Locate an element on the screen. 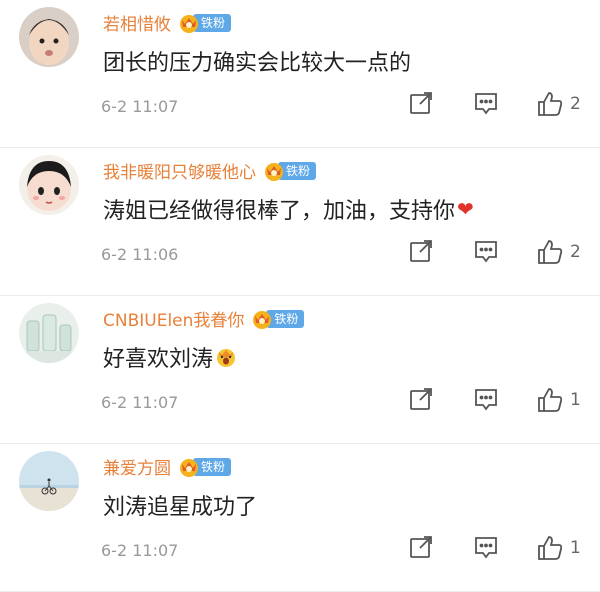 The height and width of the screenshot is (592, 600). comment-text: 涛姐已经做得很棒了，加油，支持你 ❤ is located at coordinates (288, 209).